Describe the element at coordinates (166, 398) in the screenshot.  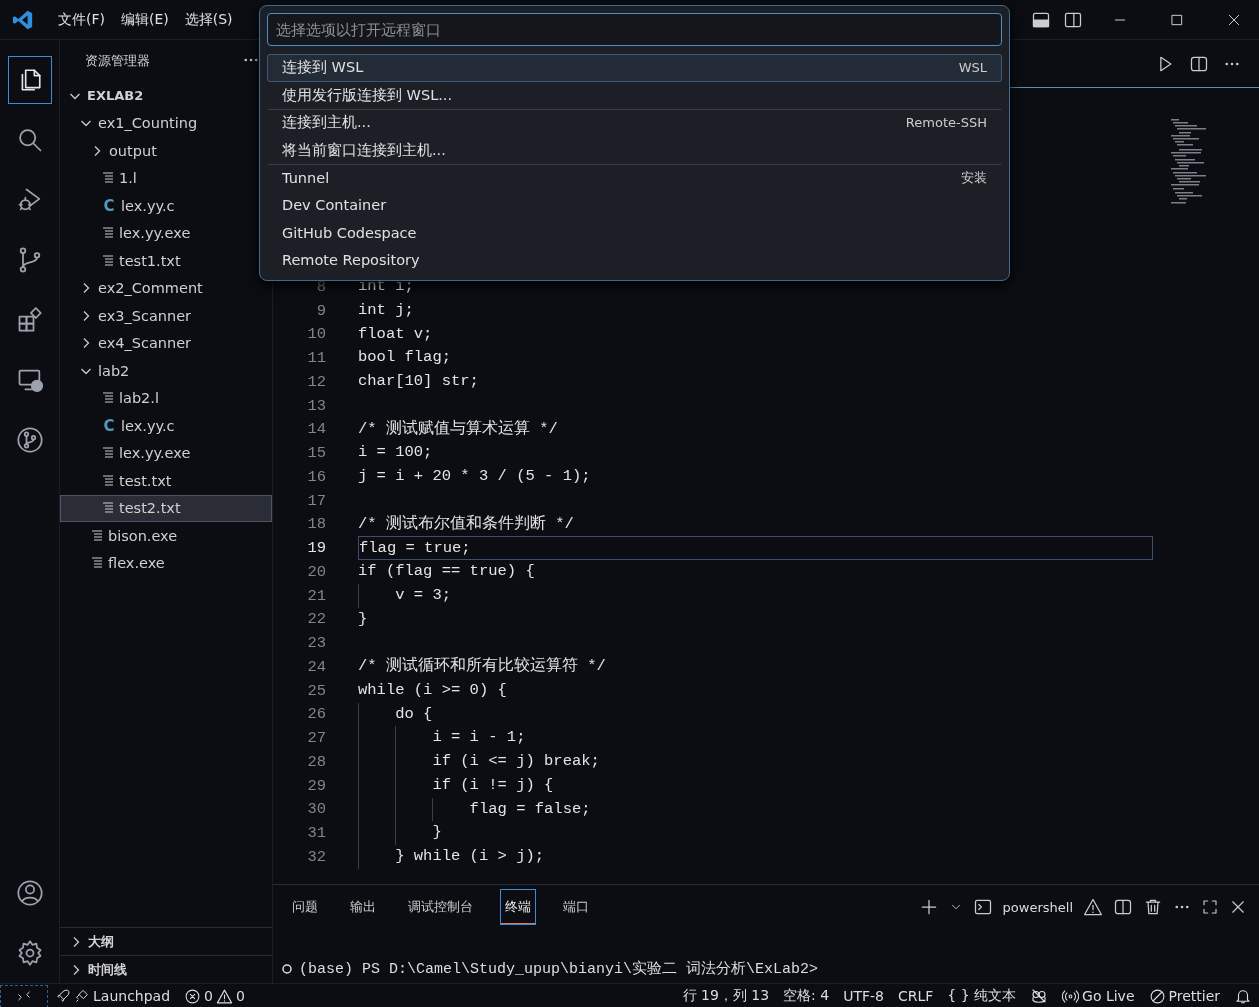
I see `tree-item: lab2.l` at that location.